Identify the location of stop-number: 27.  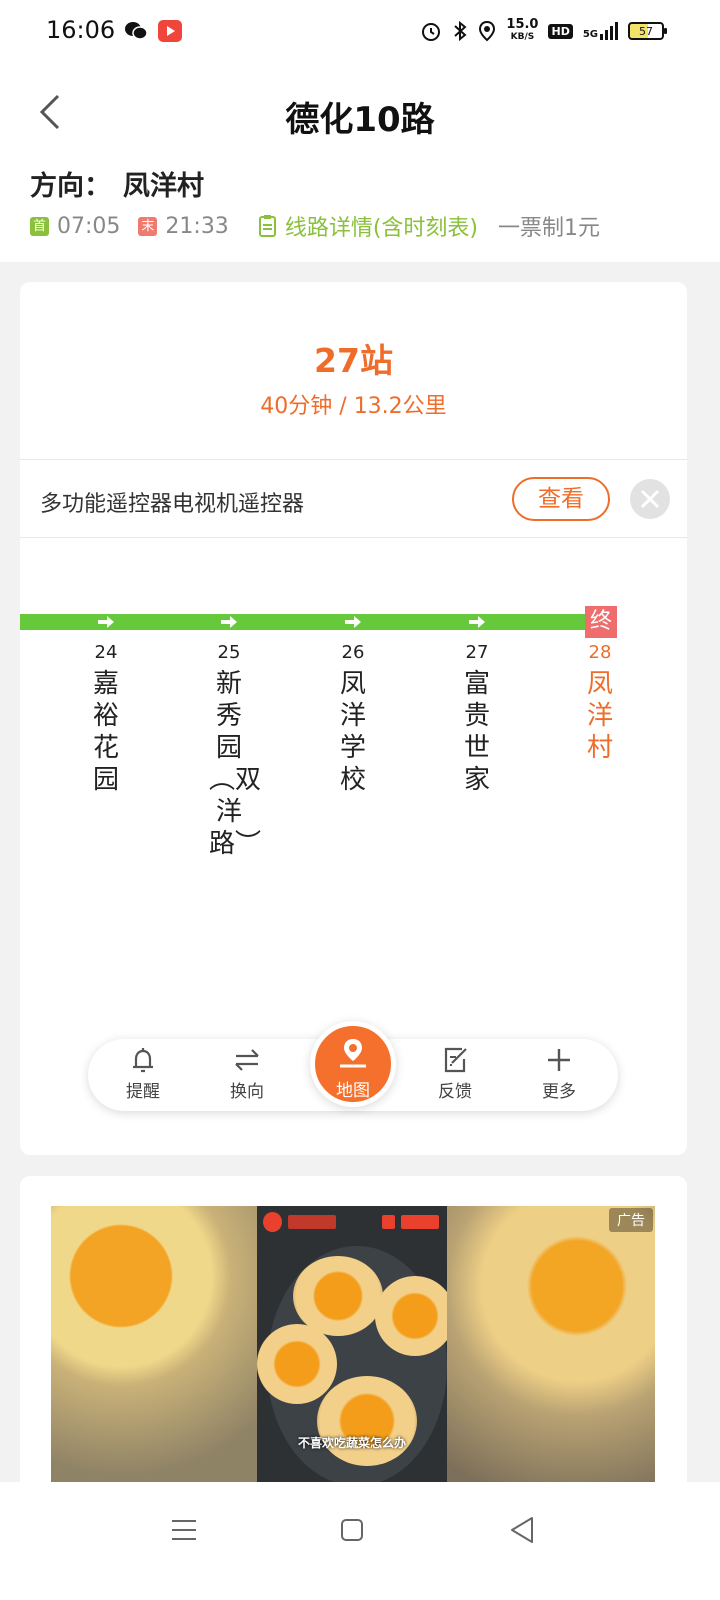
(477, 652).